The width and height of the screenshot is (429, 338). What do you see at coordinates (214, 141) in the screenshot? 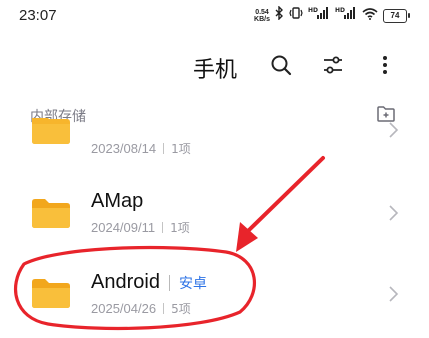
I see `list-item: 2023/08/14 1项` at bounding box center [214, 141].